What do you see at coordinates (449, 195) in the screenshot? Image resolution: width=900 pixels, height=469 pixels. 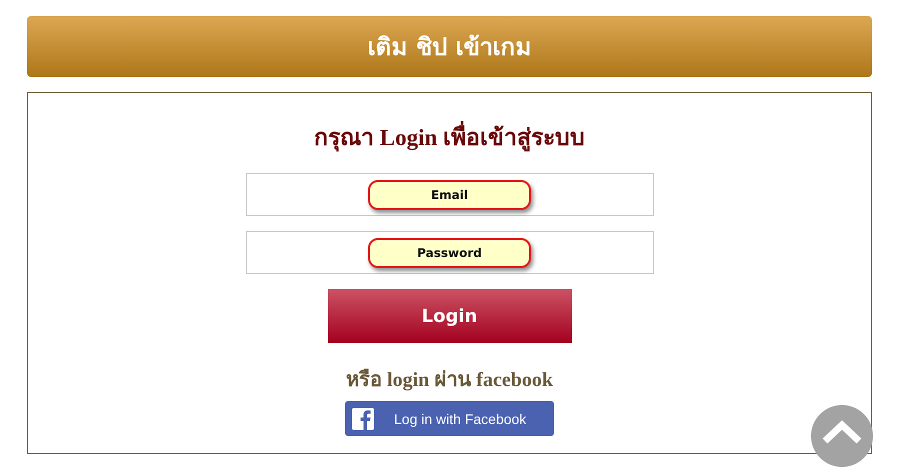 I see `input-field: Email` at bounding box center [449, 195].